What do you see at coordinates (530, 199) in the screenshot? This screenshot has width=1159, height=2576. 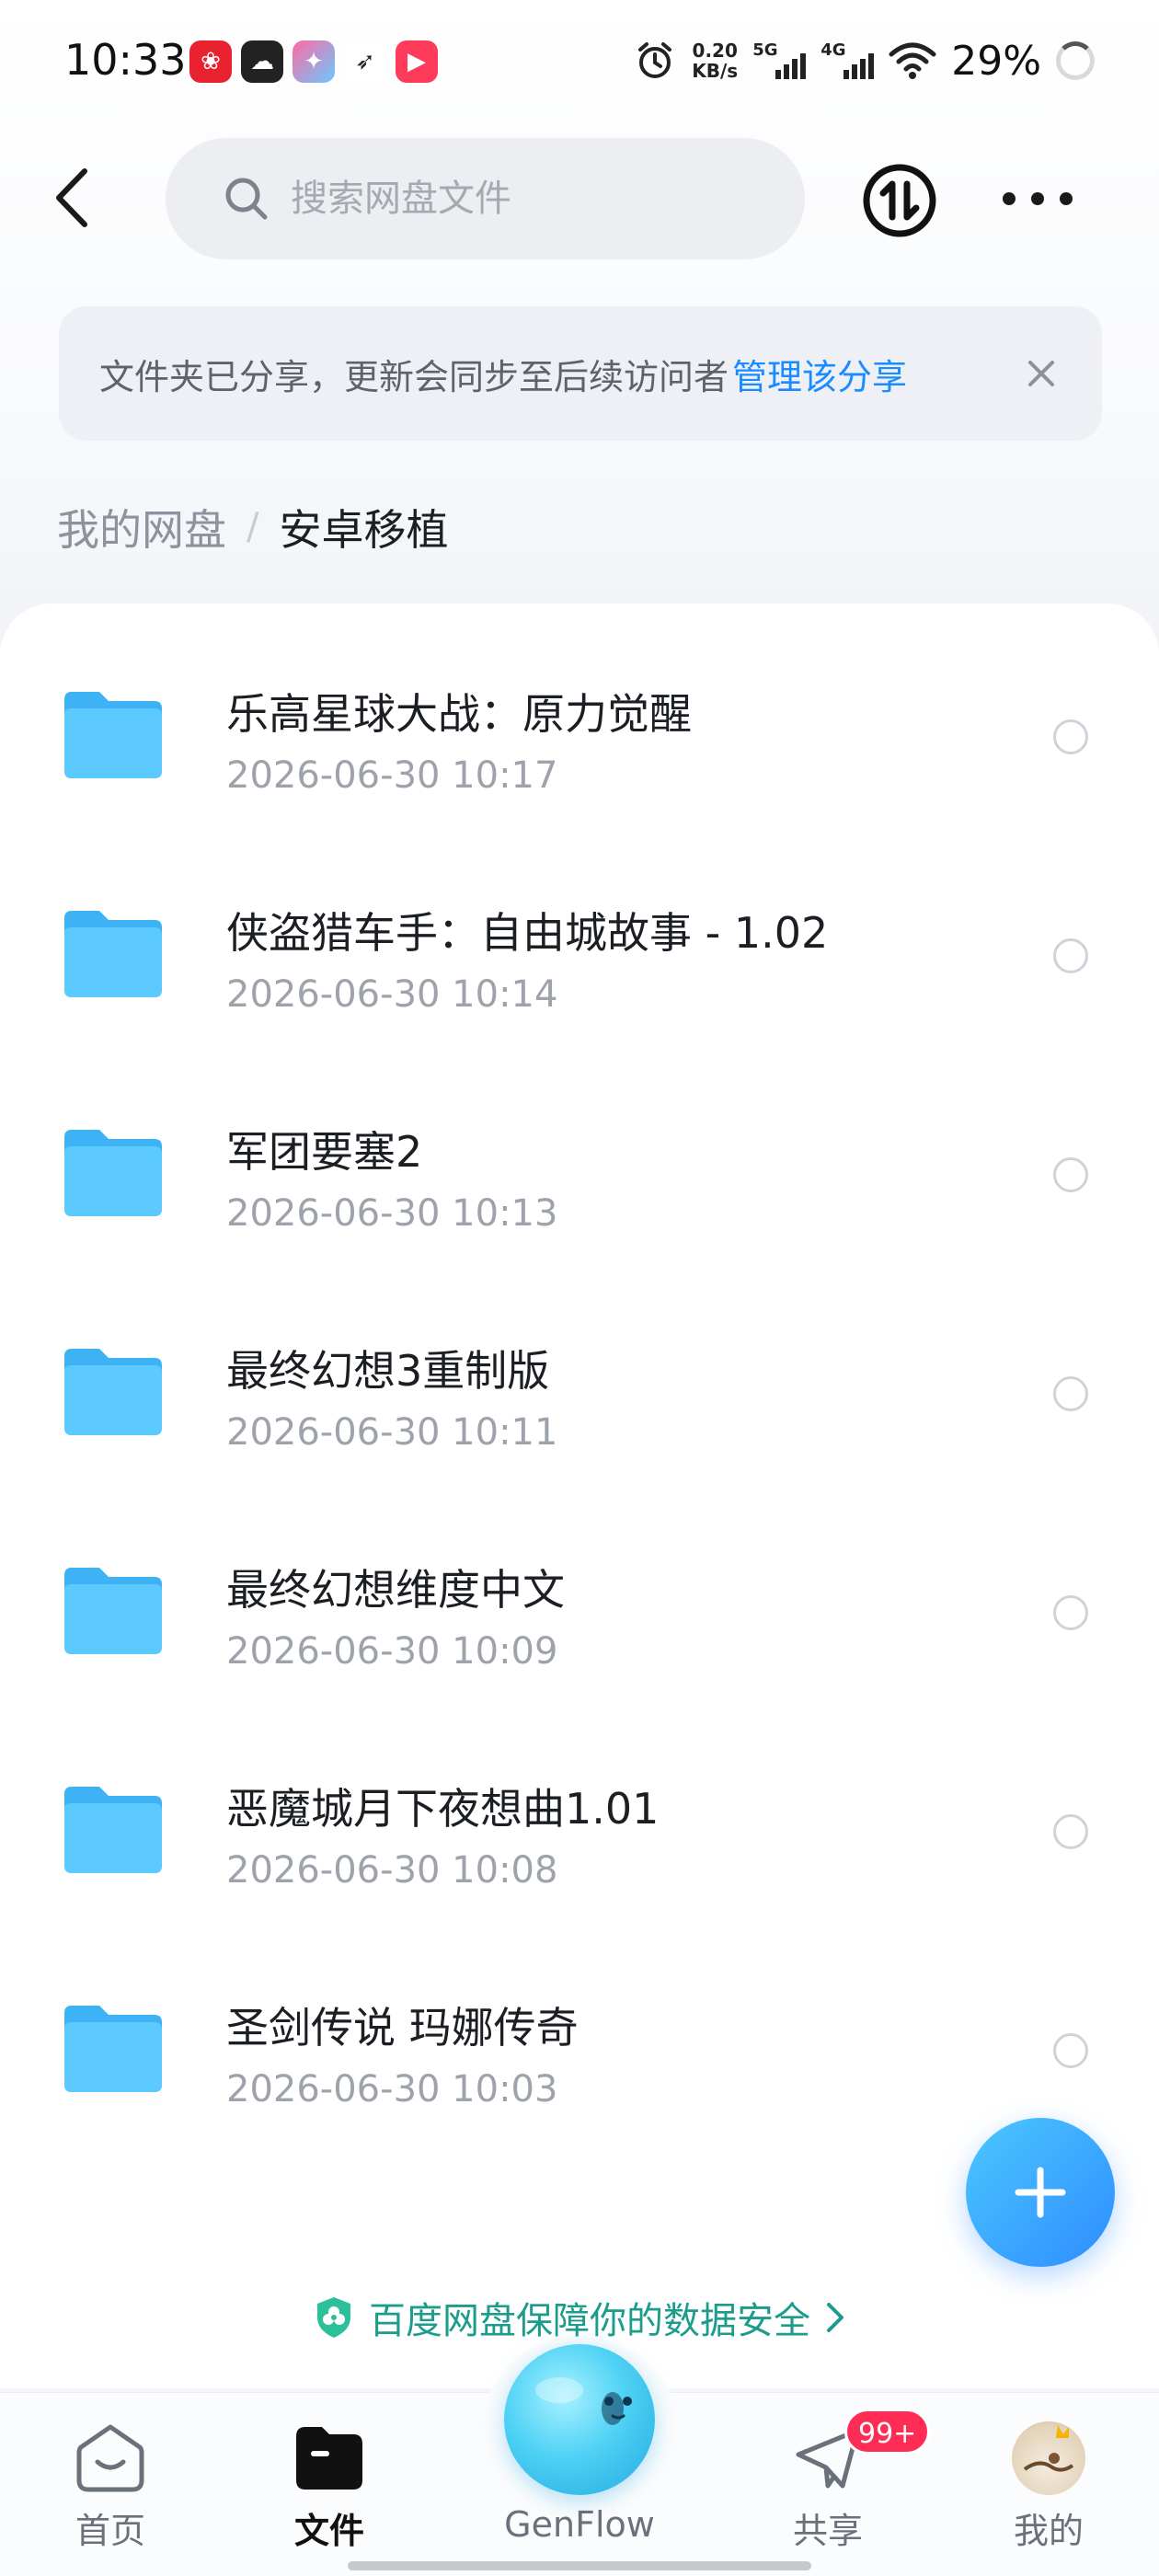 I see `search-input` at bounding box center [530, 199].